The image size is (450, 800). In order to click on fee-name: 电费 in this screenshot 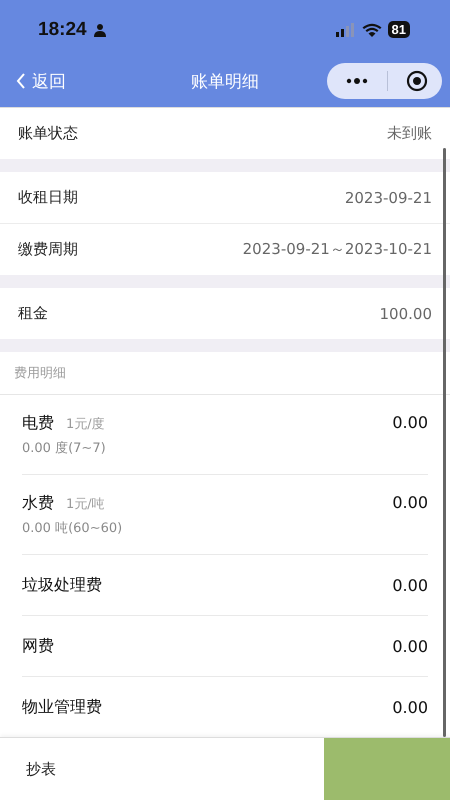, I will do `click(38, 423)`.